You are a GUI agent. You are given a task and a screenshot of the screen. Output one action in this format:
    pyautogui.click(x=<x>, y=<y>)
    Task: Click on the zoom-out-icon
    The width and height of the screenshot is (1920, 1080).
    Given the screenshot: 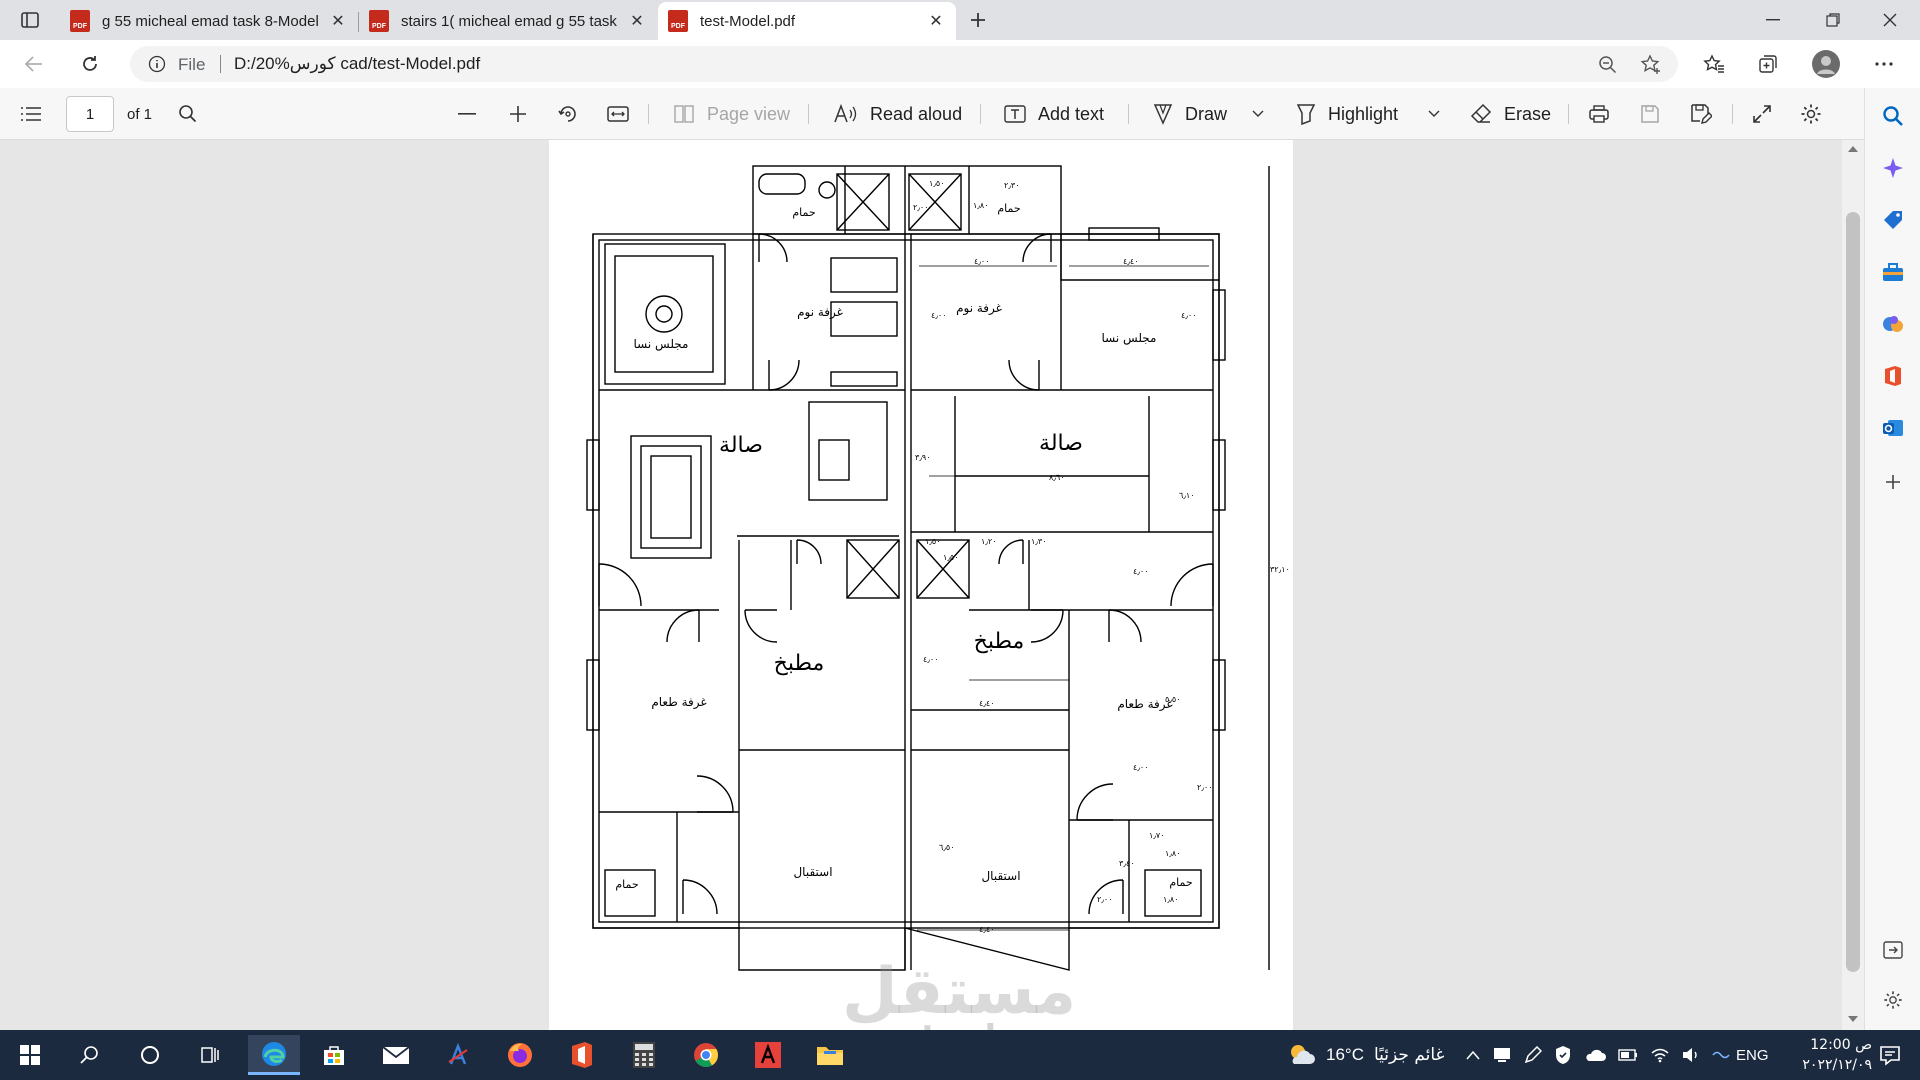 What is the action you would take?
    pyautogui.click(x=1608, y=65)
    